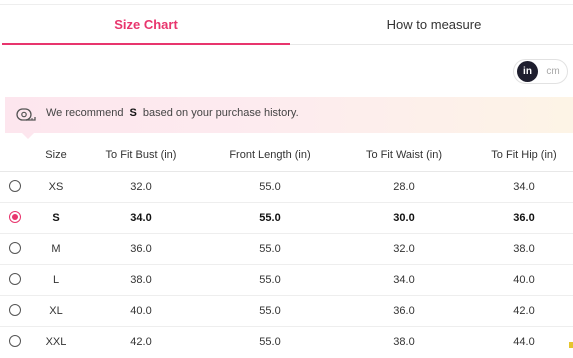 The width and height of the screenshot is (573, 358). What do you see at coordinates (56, 218) in the screenshot?
I see `cell-size: S` at bounding box center [56, 218].